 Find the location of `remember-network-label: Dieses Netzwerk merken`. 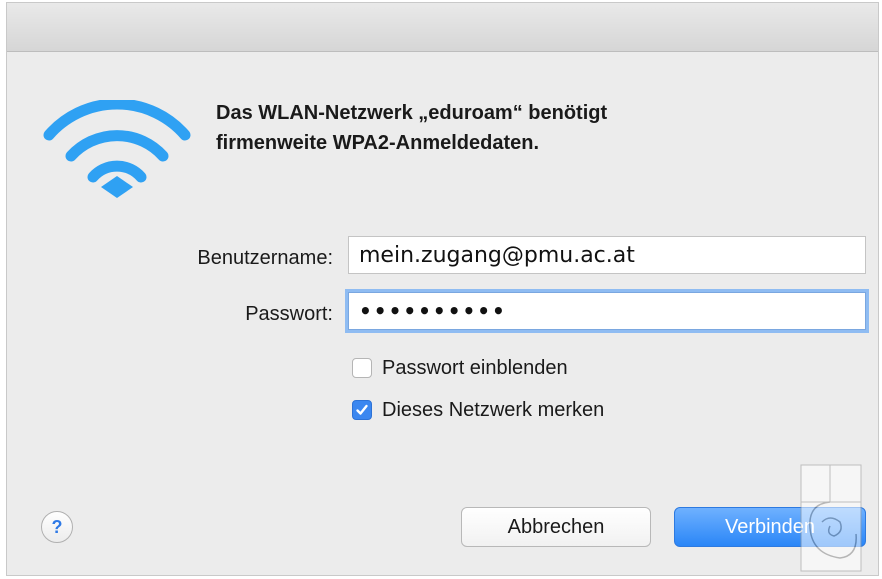

remember-network-label: Dieses Netzwerk merken is located at coordinates (493, 409).